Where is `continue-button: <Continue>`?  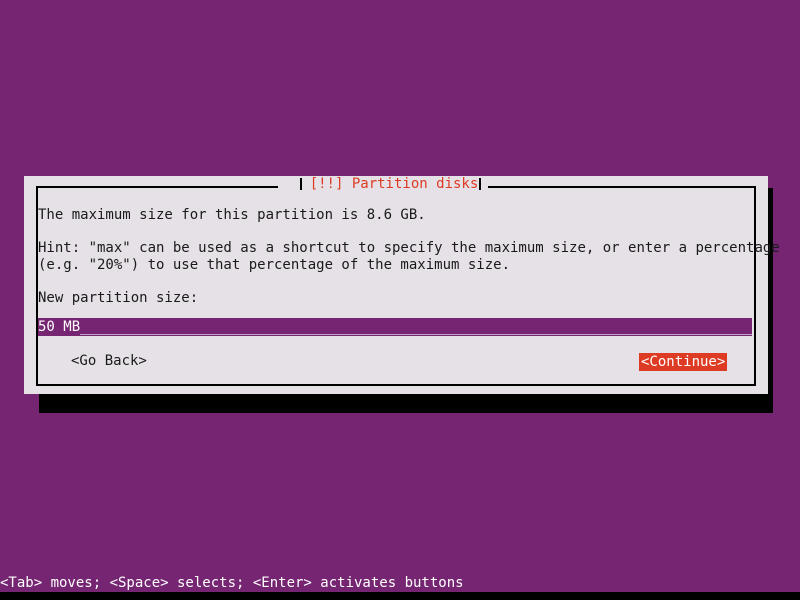
continue-button: <Continue> is located at coordinates (683, 362).